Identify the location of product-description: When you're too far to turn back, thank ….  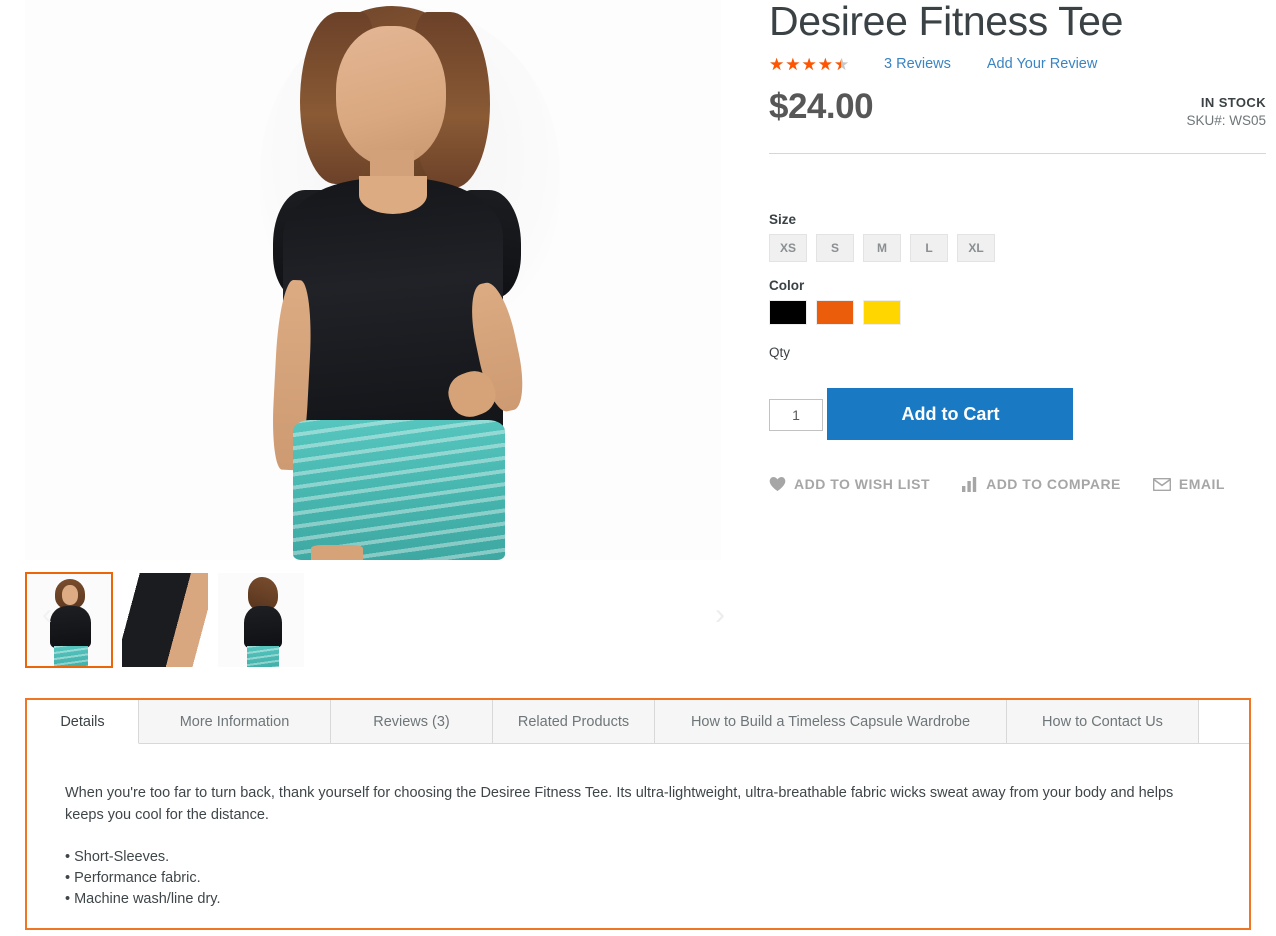
(619, 804).